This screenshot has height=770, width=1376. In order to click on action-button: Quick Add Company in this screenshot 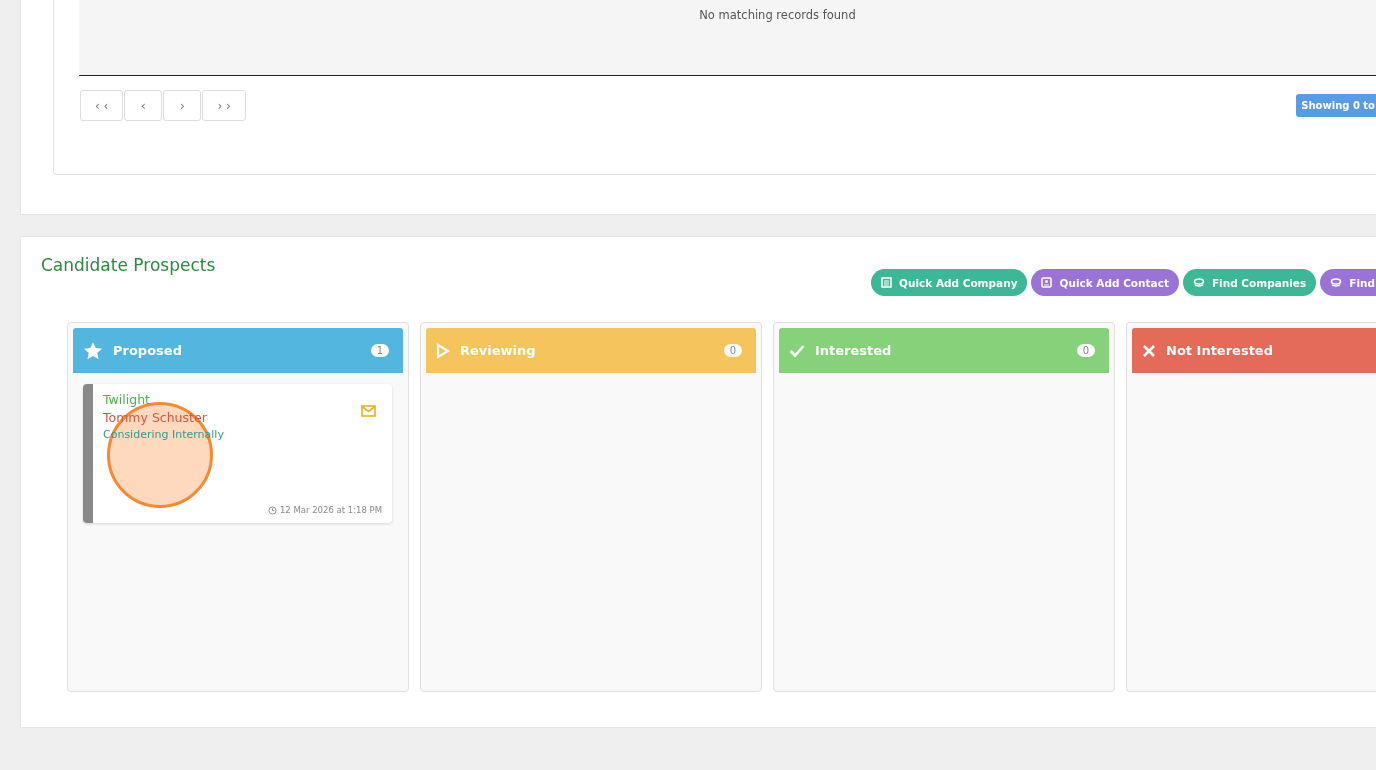, I will do `click(949, 282)`.